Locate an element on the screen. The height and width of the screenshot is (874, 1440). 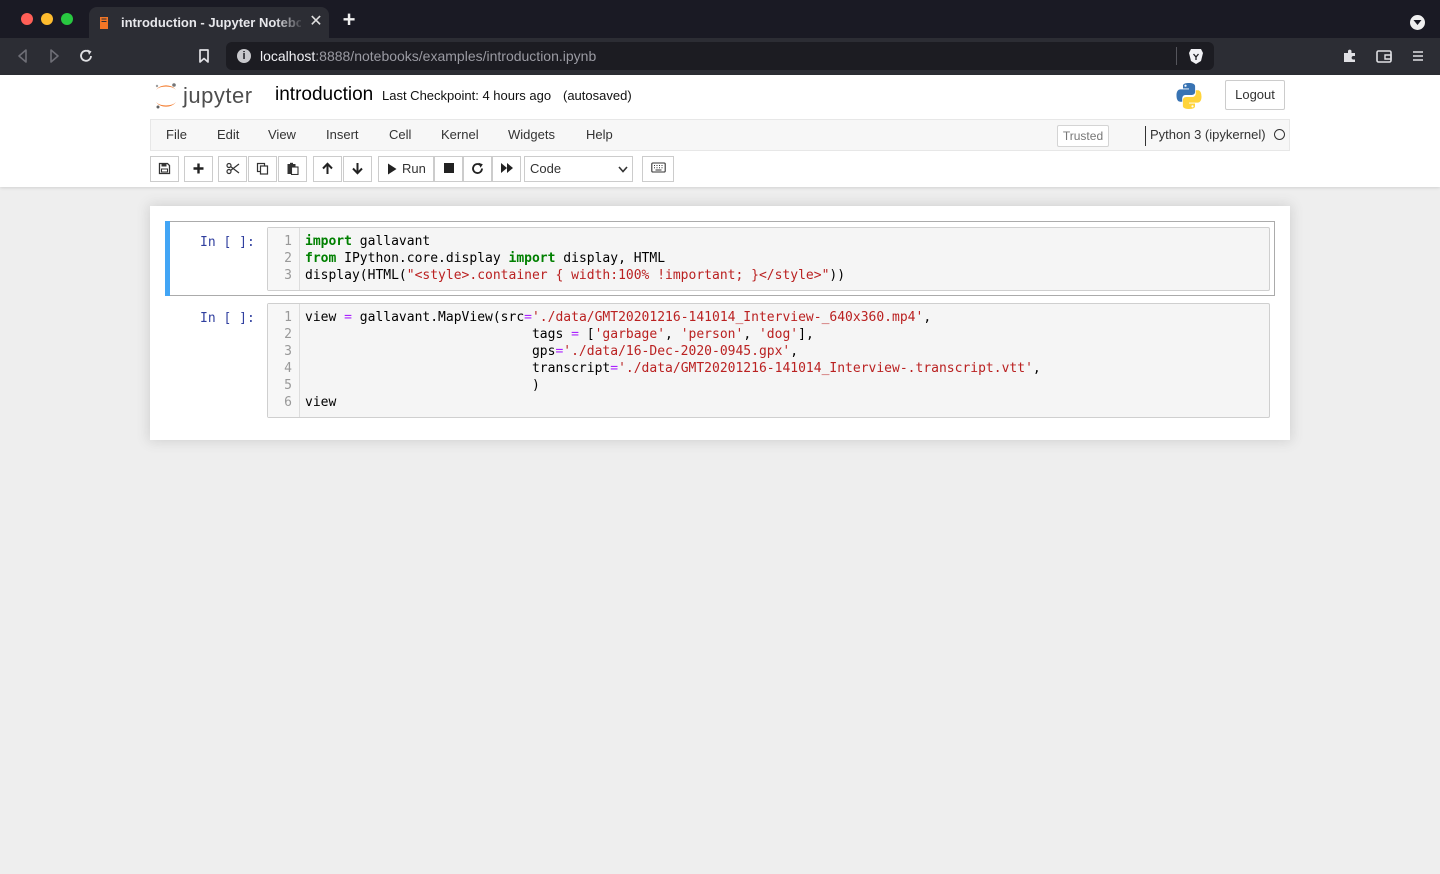
insert-cell-button is located at coordinates (198, 169).